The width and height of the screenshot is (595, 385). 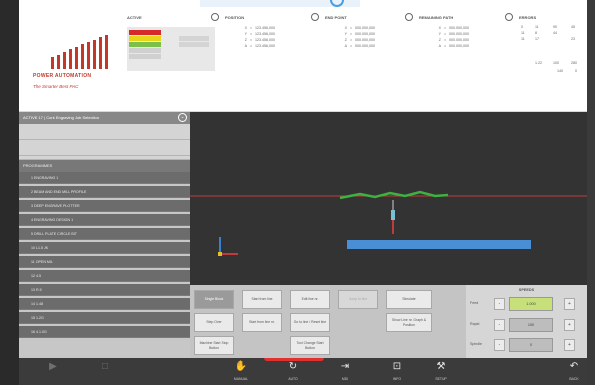 What do you see at coordinates (104, 220) in the screenshot?
I see `programme-list-item: 4 ENGRAVING DESIGN 1` at bounding box center [104, 220].